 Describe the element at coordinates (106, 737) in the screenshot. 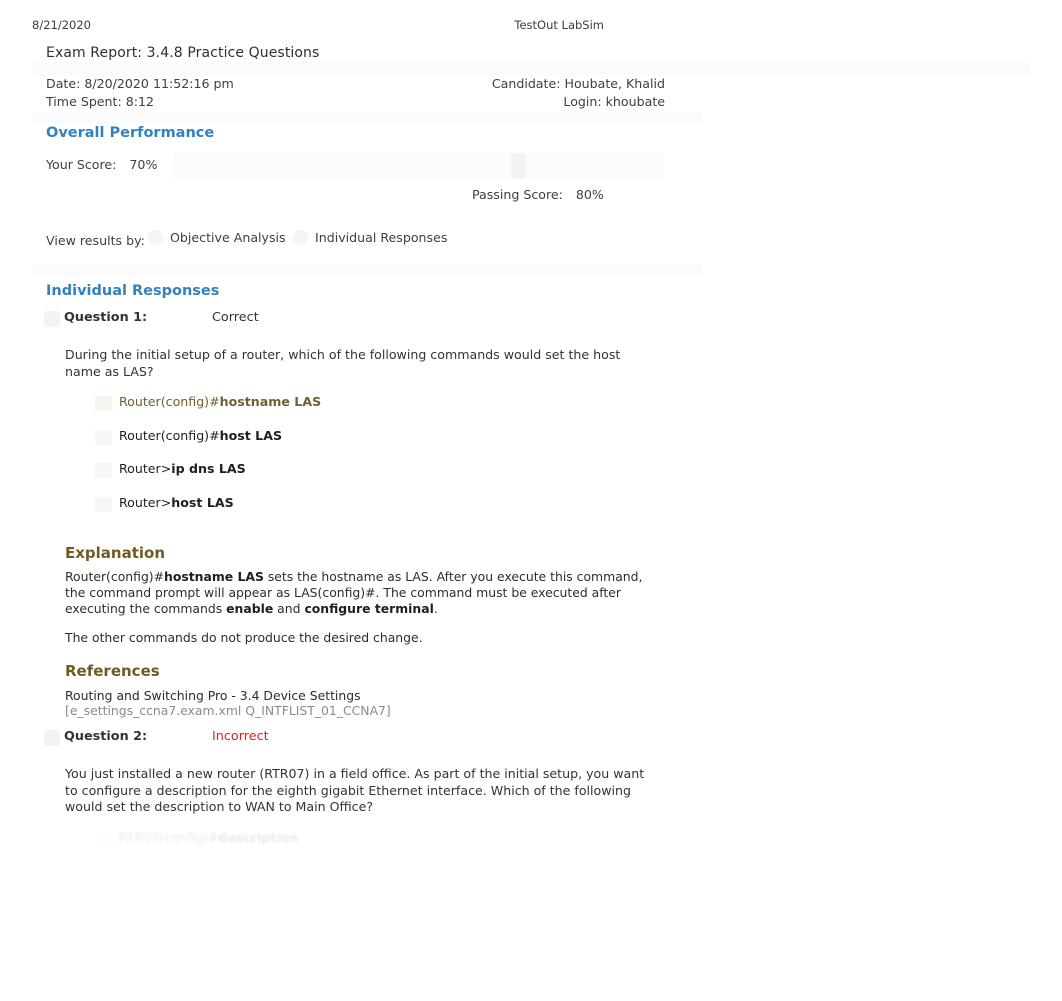

I see `question-label: Question 2:` at that location.